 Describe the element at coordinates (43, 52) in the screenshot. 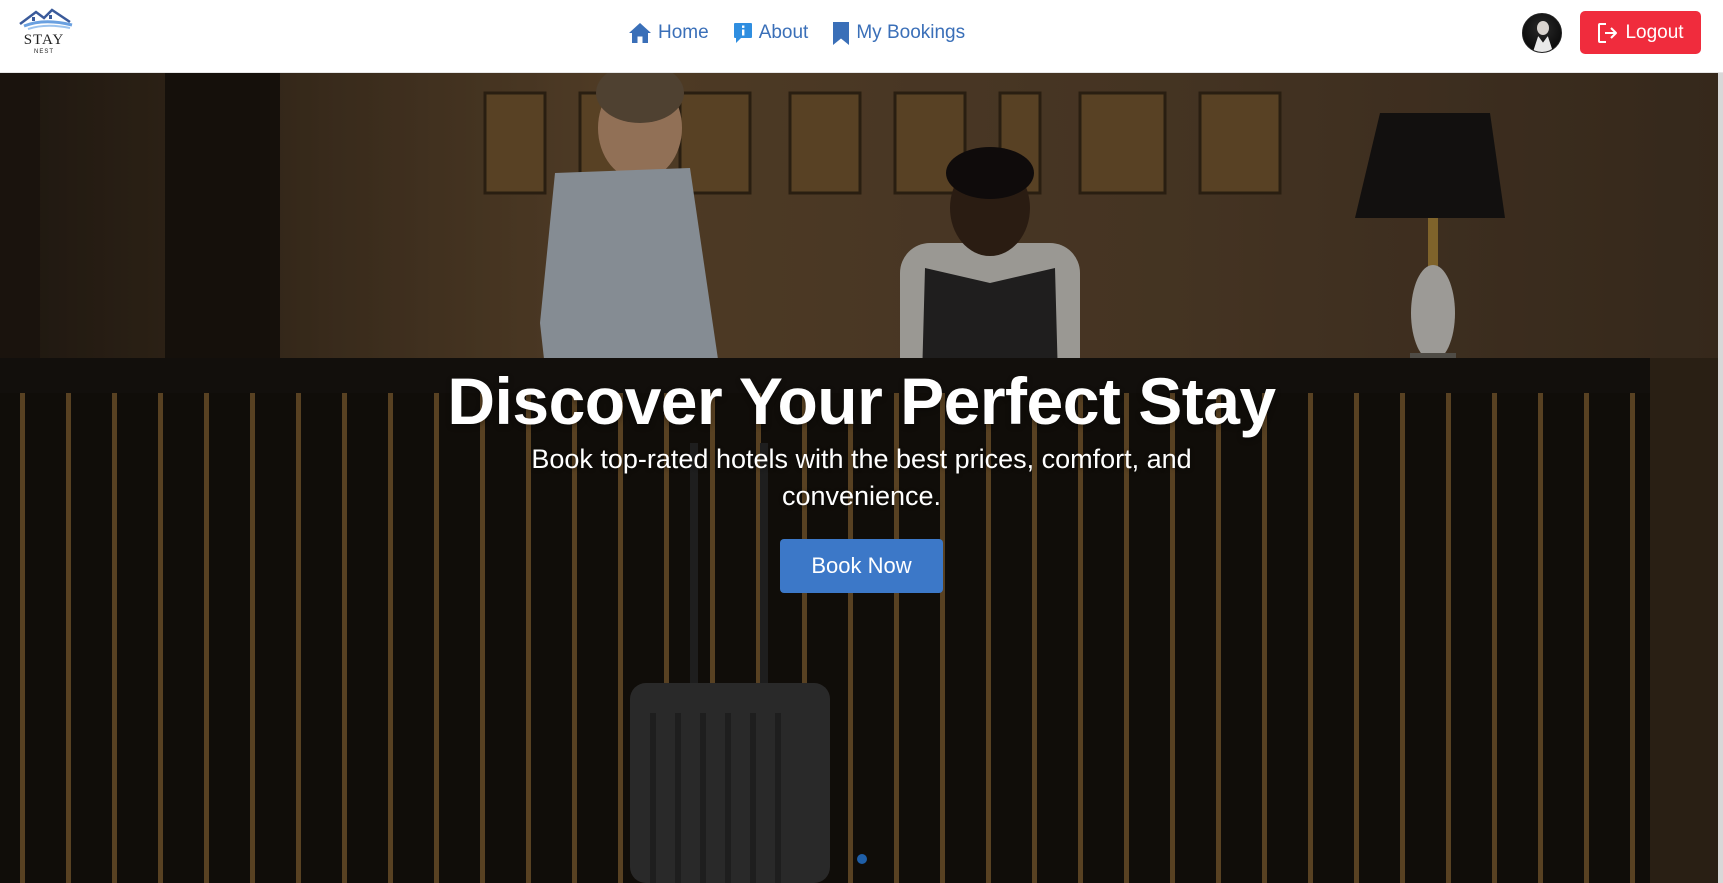

I see `brand-sub: NEST` at that location.